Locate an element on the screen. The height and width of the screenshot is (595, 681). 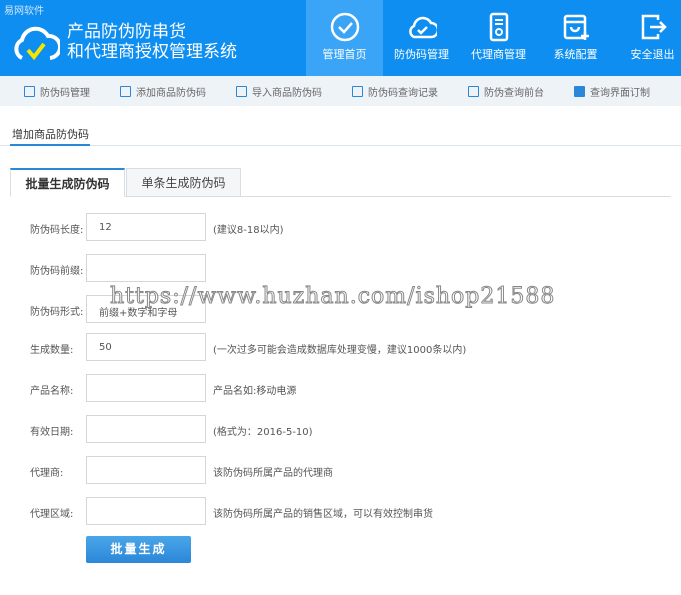
form-row-date: 有效日期: (格式为：2016-5-10) is located at coordinates (340, 429).